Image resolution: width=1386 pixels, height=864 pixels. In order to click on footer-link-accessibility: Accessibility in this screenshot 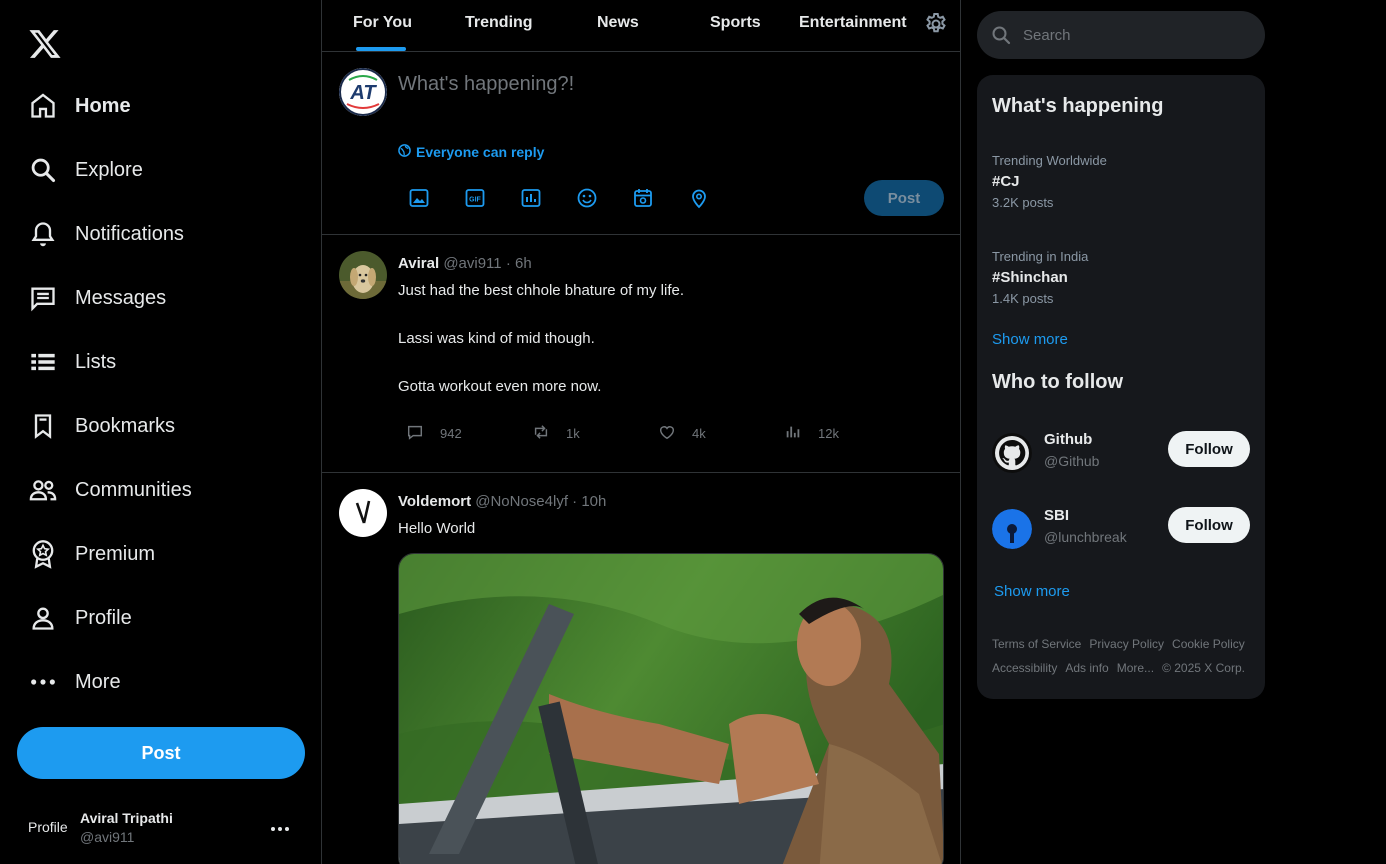, I will do `click(1024, 668)`.